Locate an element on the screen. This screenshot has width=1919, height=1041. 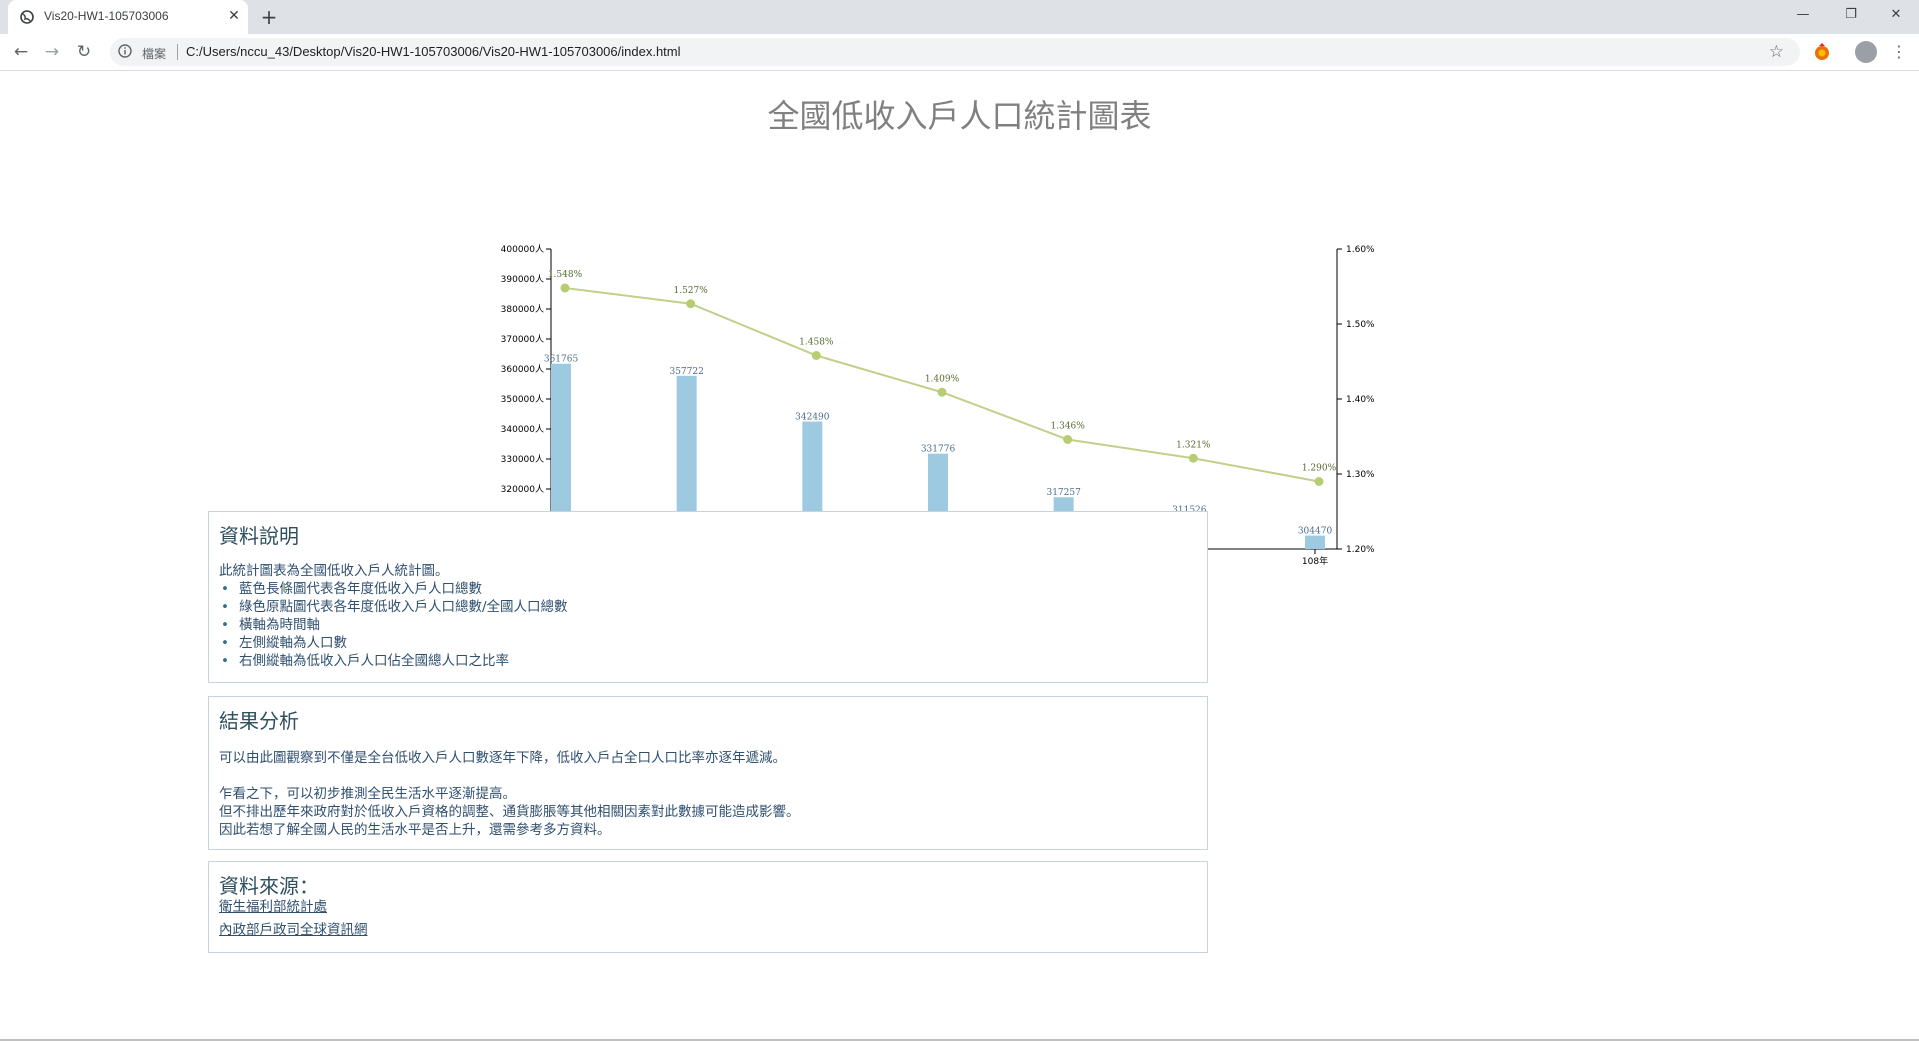
sources-panel: 資料來源： 衛生福利部統計處 內政部戶政司全球資訊網 is located at coordinates (708, 907).